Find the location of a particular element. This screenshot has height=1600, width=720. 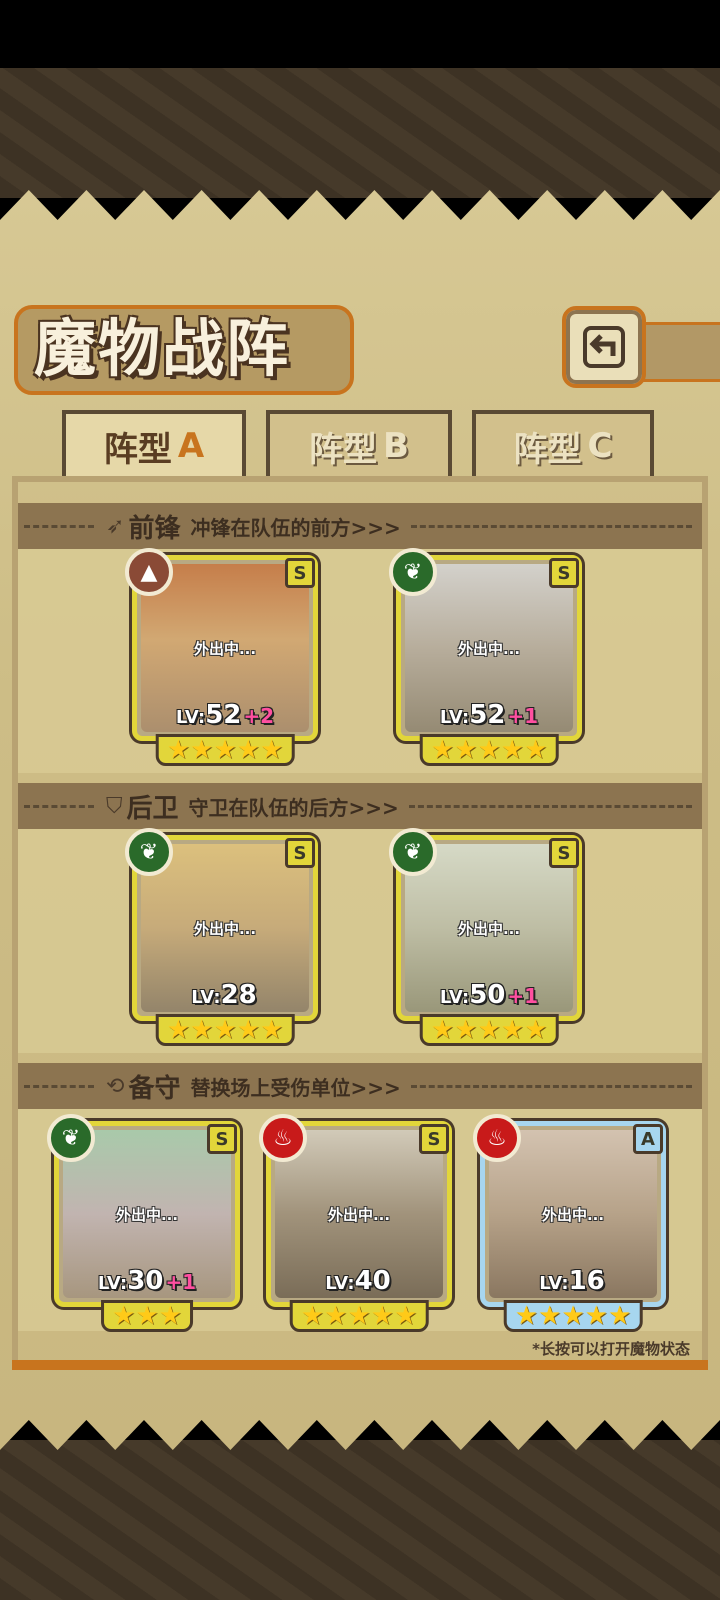

unit-card: 外出中... LV:28 S ❦ ★★★★★ is located at coordinates (221, 937).